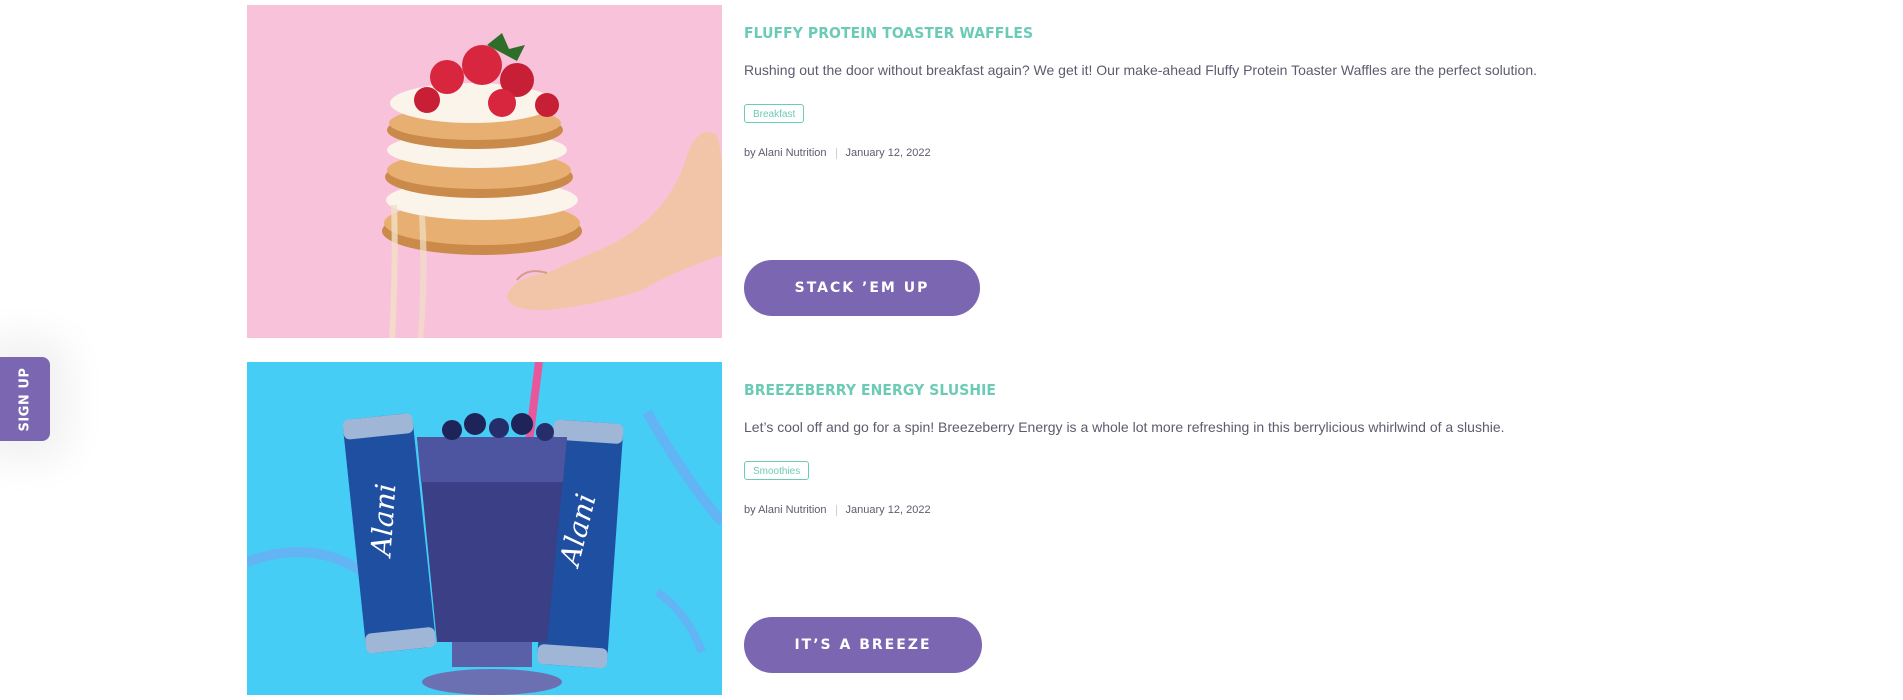 The width and height of the screenshot is (1903, 700). I want to click on category-tag: Smoothies, so click(777, 470).